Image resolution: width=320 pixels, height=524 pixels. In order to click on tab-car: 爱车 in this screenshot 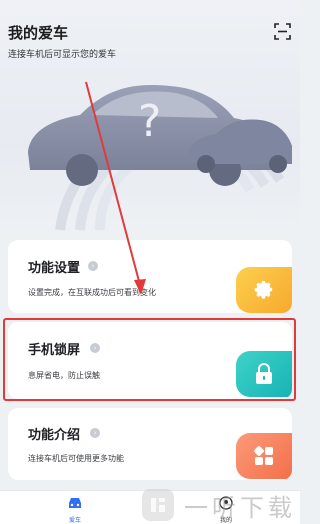, I will do `click(75, 509)`.